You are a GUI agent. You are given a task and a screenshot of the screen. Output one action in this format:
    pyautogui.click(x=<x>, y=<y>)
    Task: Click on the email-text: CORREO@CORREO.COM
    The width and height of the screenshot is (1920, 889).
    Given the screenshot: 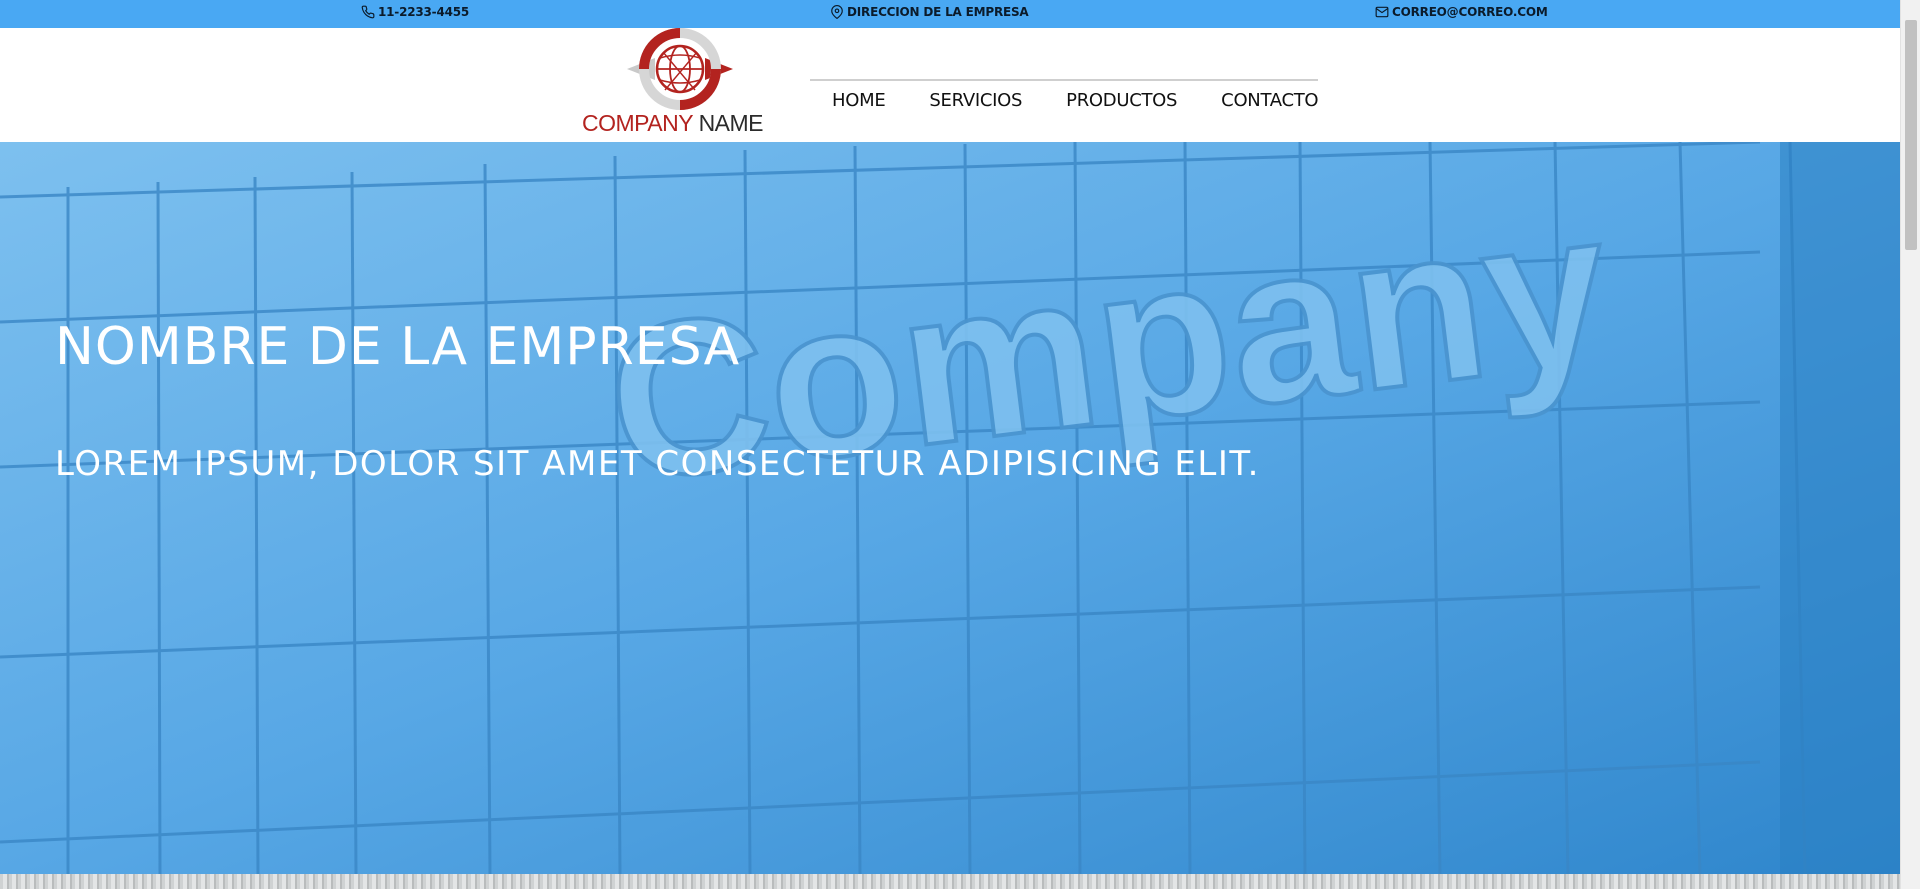 What is the action you would take?
    pyautogui.click(x=1470, y=12)
    